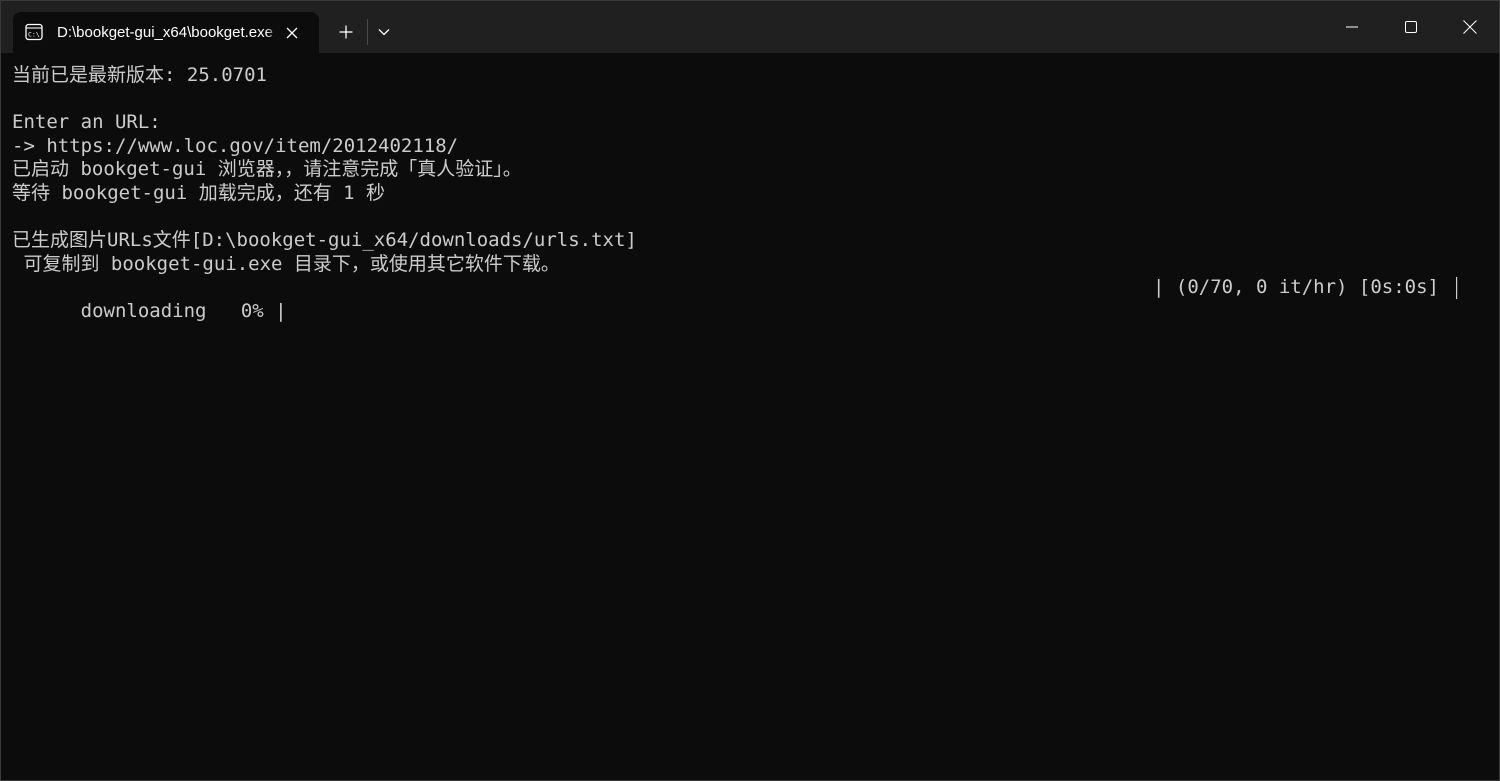  What do you see at coordinates (143, 311) in the screenshot?
I see `progress-label: downloading` at bounding box center [143, 311].